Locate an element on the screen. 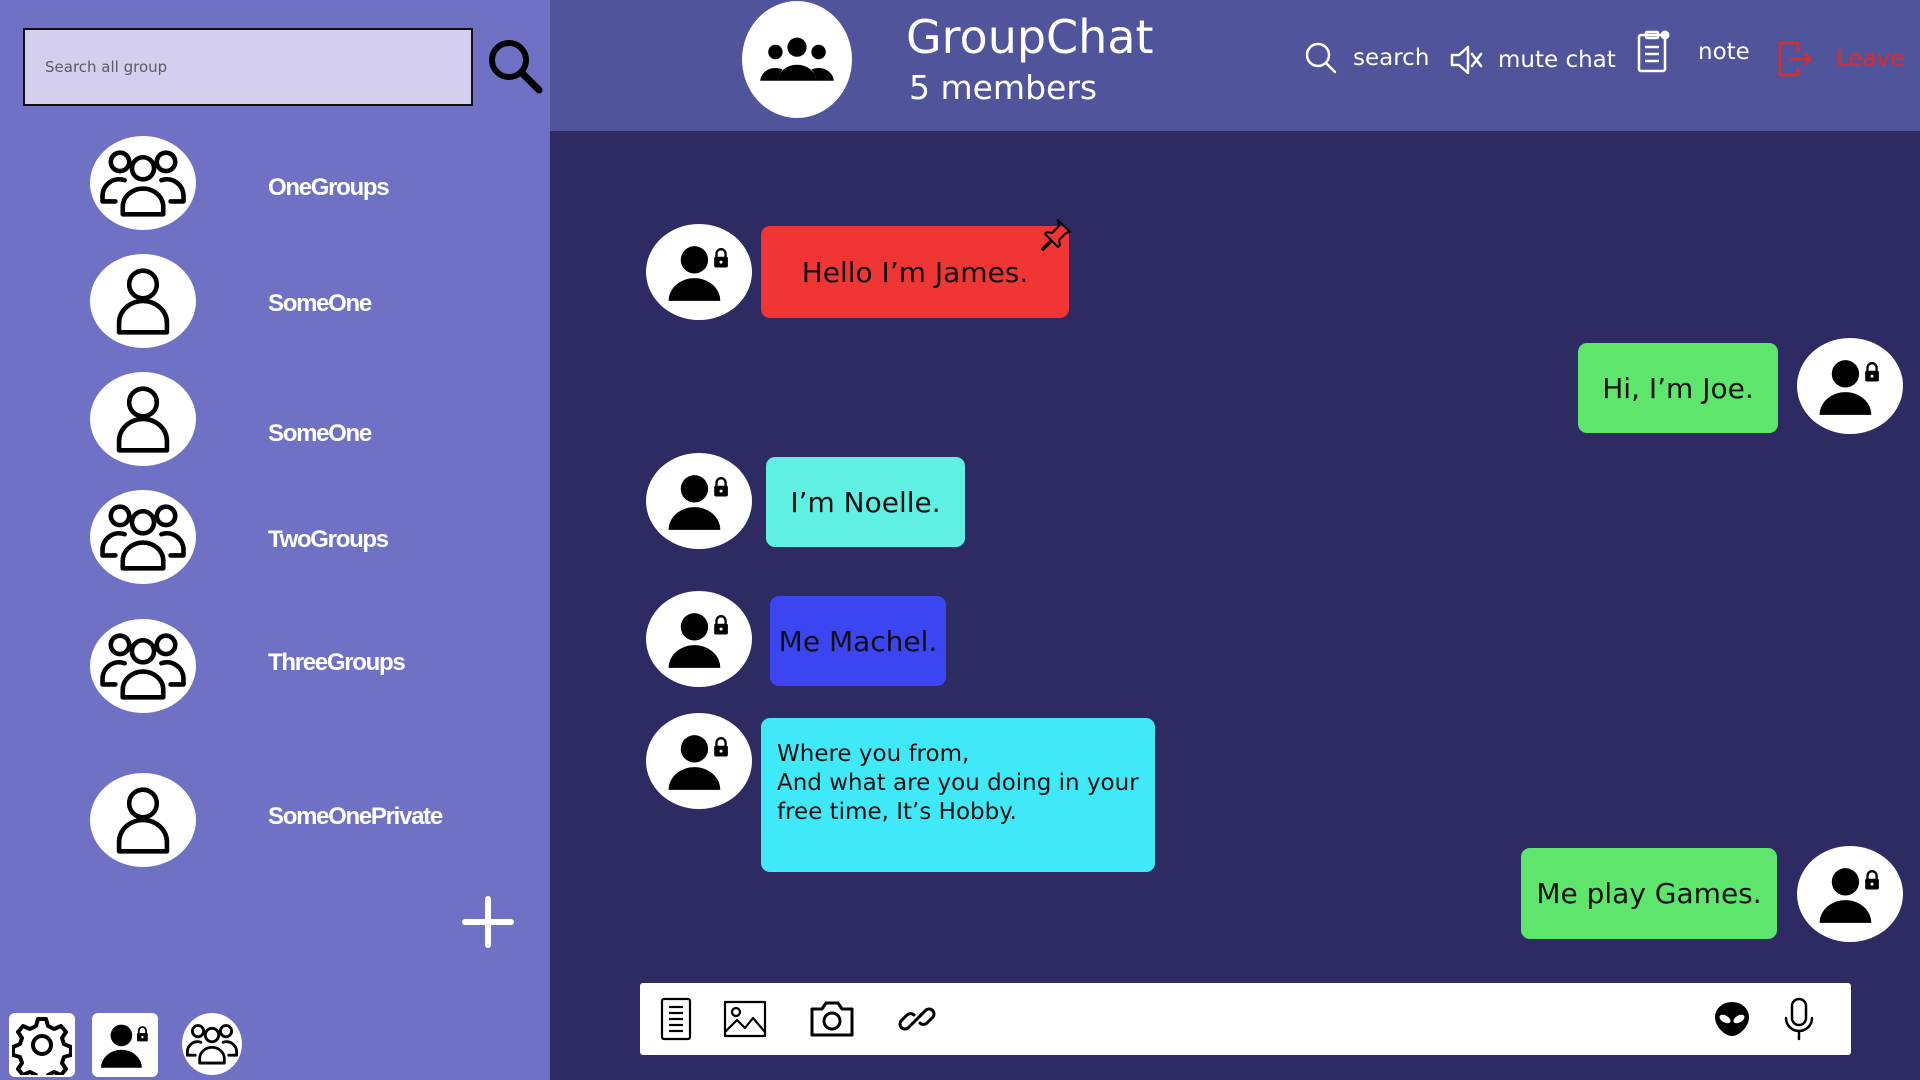 The width and height of the screenshot is (1920, 1080). group-item-someoneprivate: SomeOnePrivate is located at coordinates (275, 821).